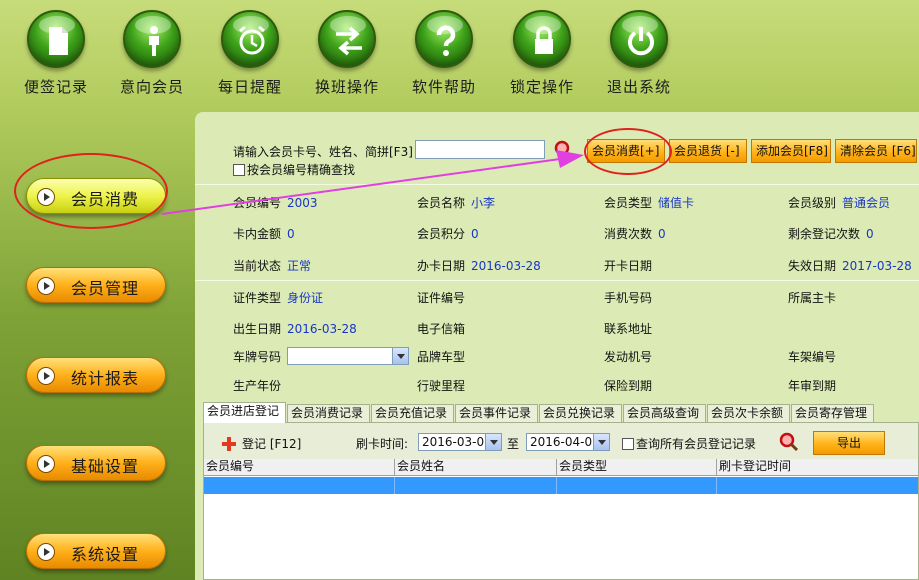 The height and width of the screenshot is (580, 919). I want to click on toolbar-shift-button: 换班操作, so click(347, 53).